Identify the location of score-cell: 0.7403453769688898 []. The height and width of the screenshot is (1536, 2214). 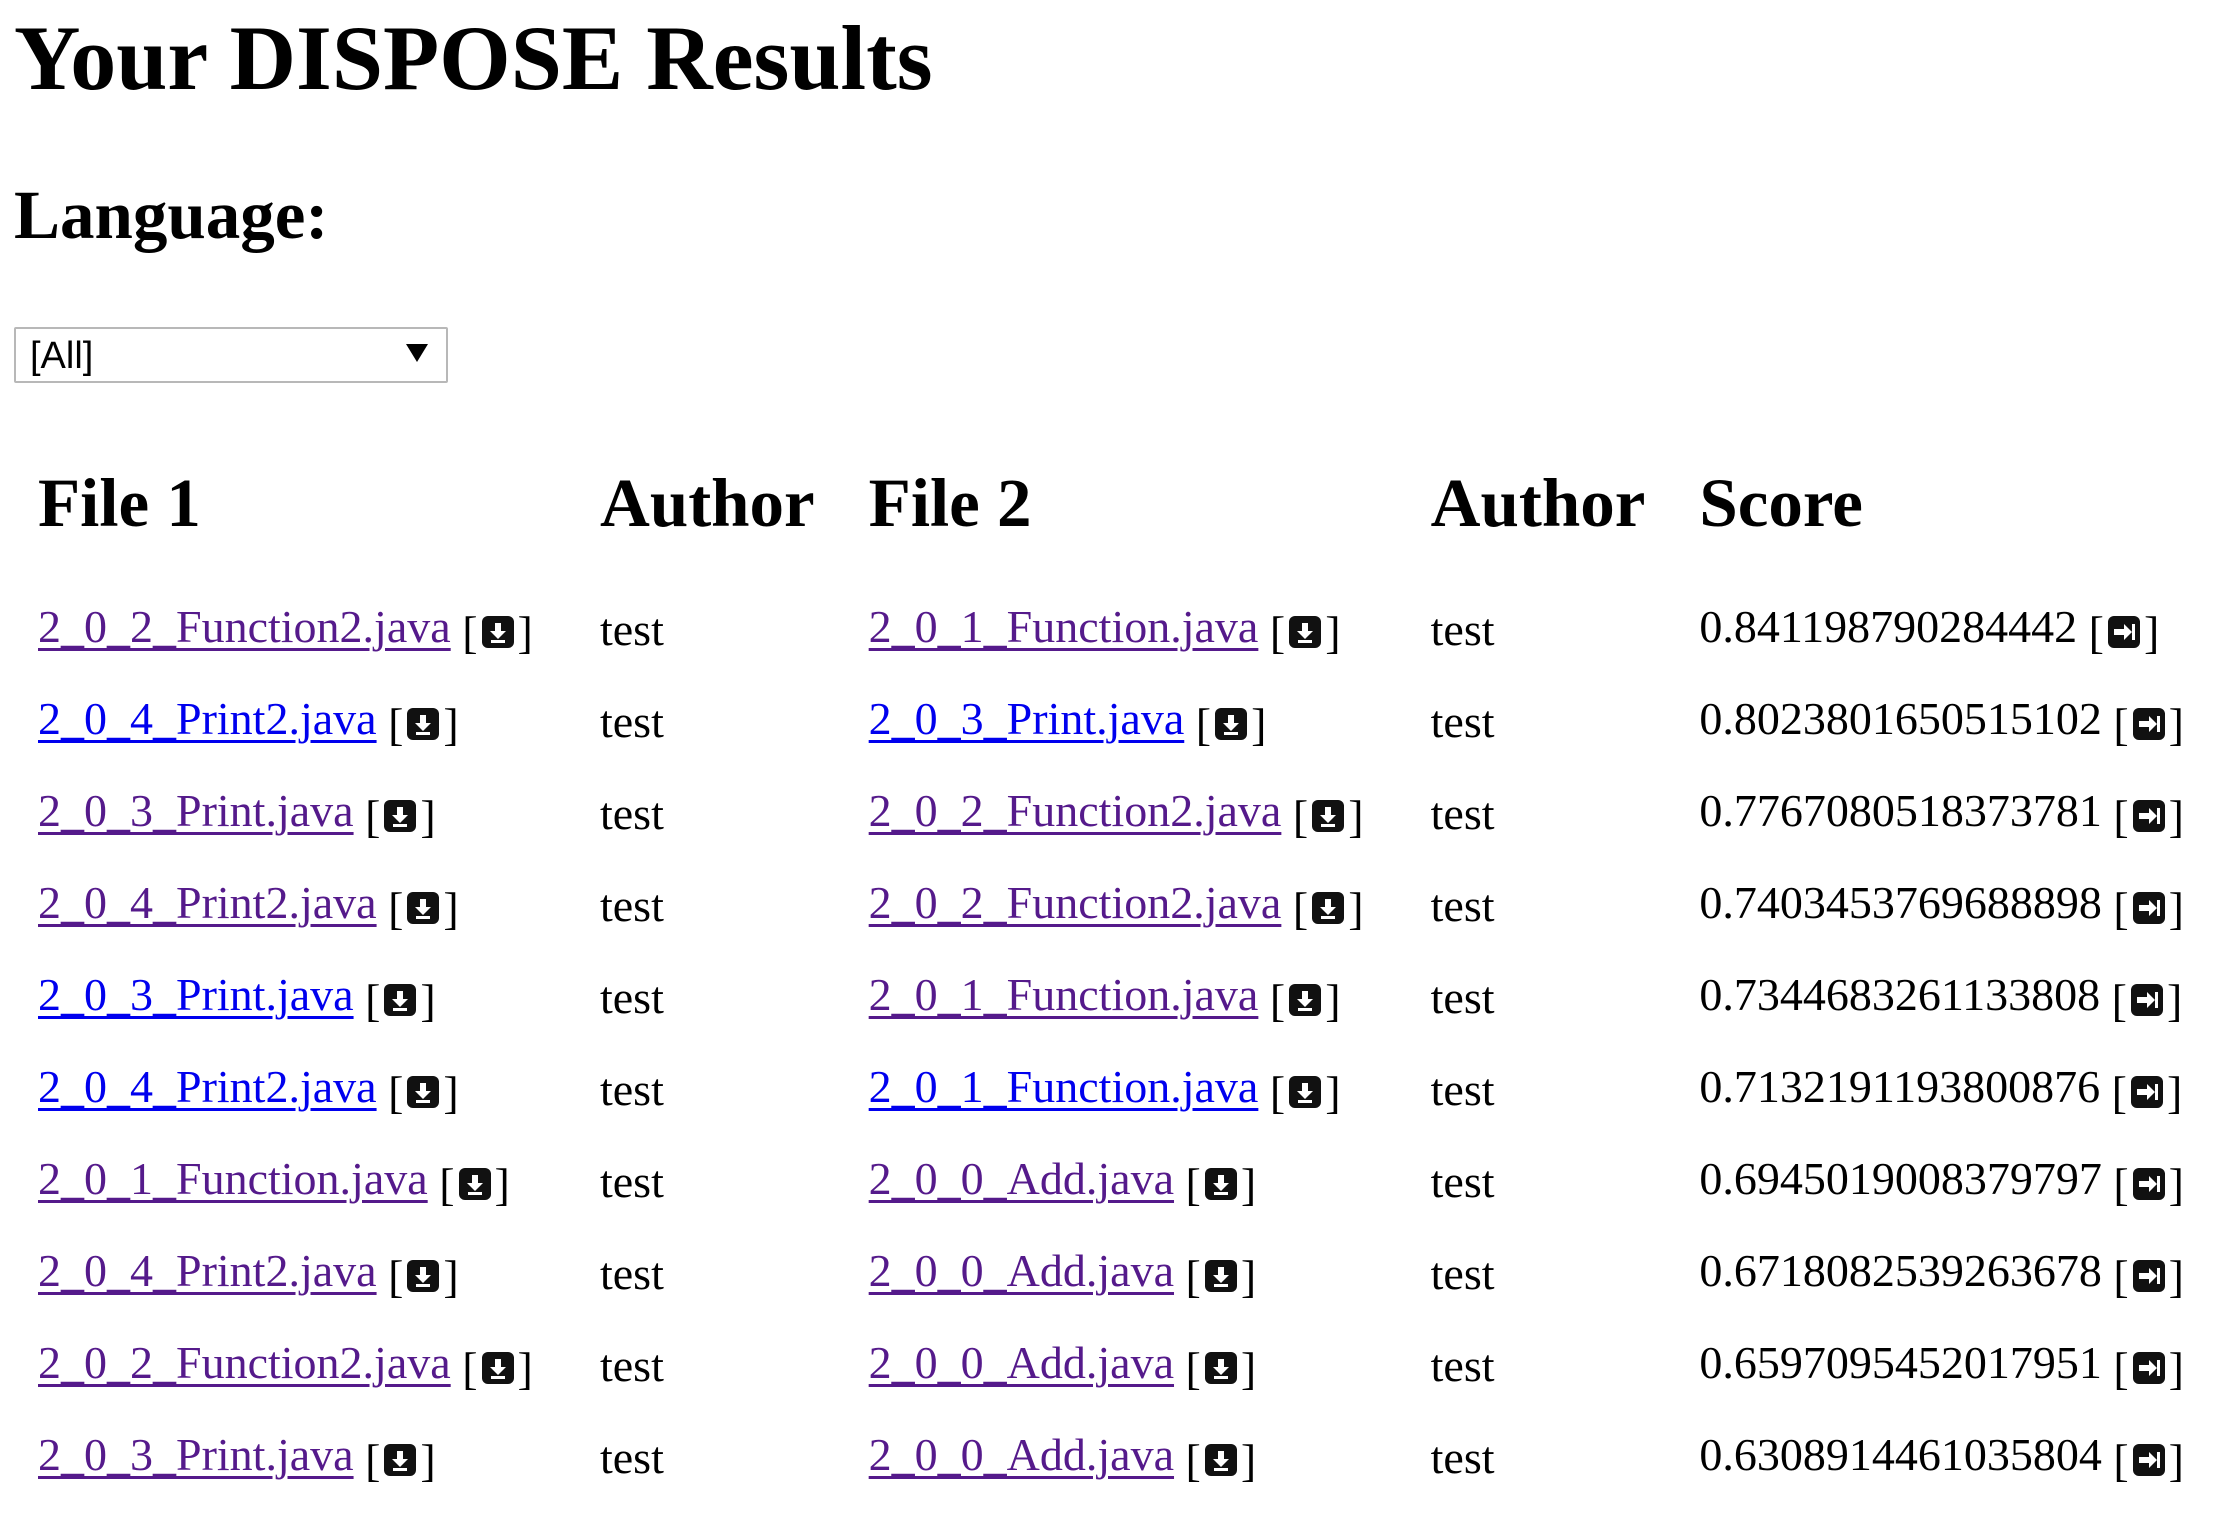
(1944, 905).